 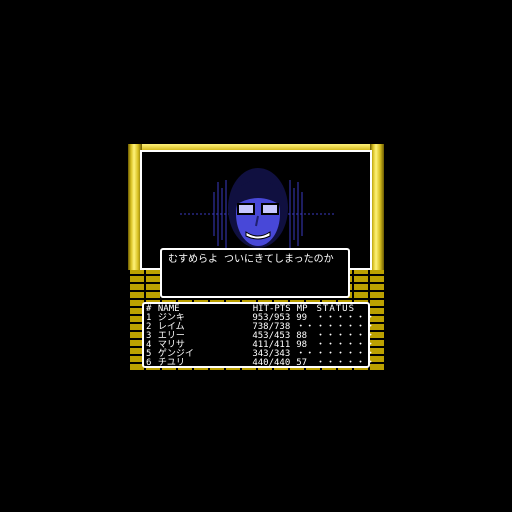 I want to click on member-status: ・・・・・・, so click(x=346, y=363).